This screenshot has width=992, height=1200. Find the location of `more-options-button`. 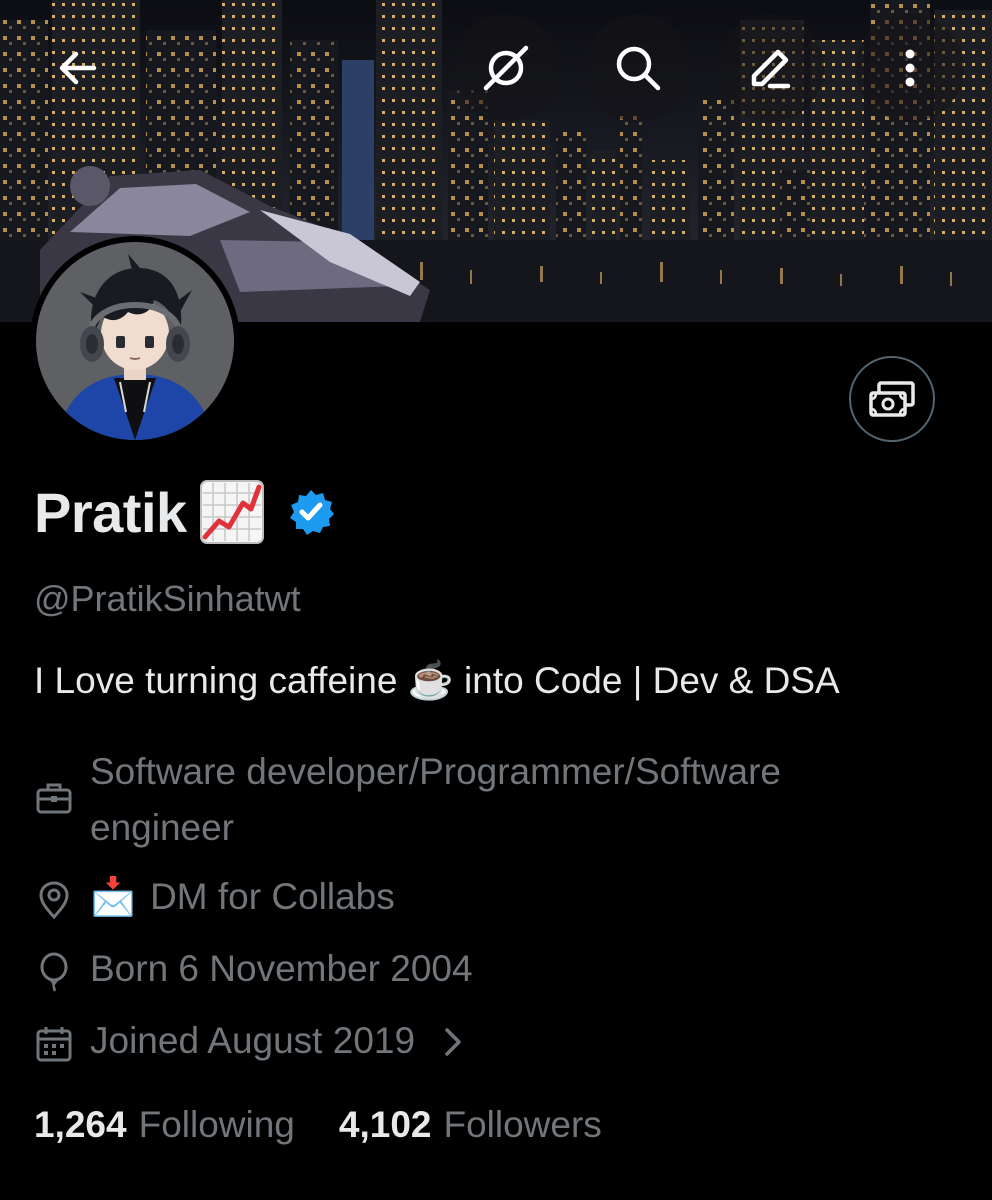

more-options-button is located at coordinates (910, 68).